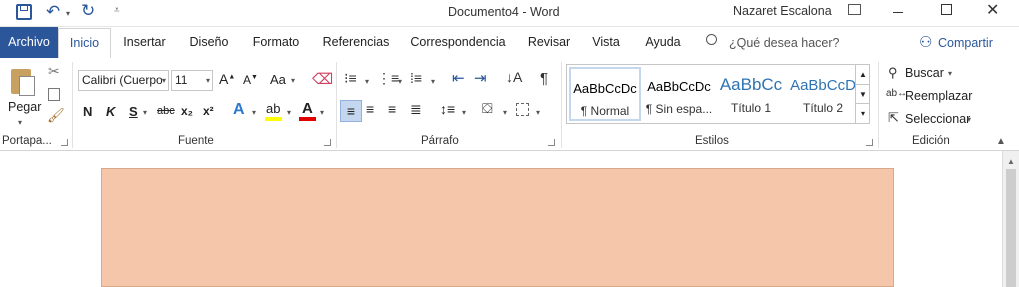  I want to click on collapse-ribbon-icon: ▲, so click(1001, 141).